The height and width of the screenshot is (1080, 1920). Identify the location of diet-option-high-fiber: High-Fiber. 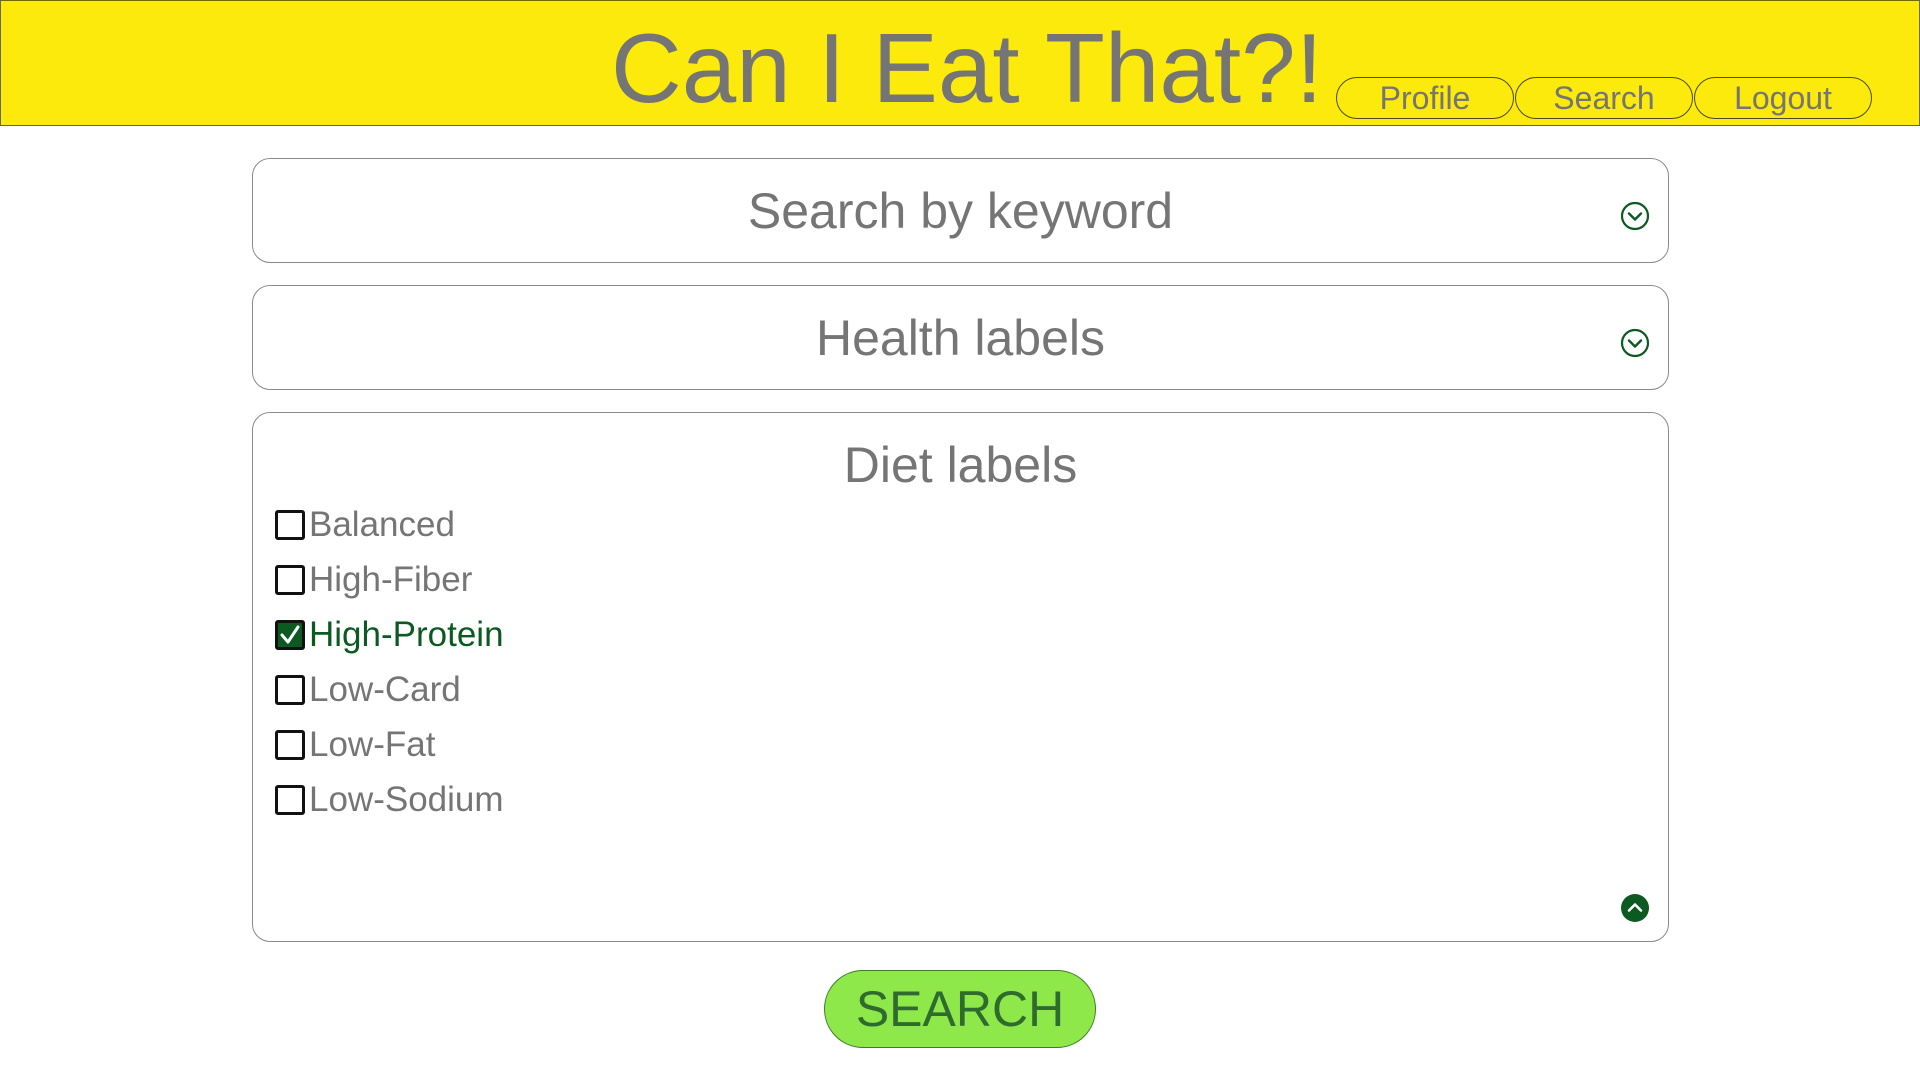
(389, 579).